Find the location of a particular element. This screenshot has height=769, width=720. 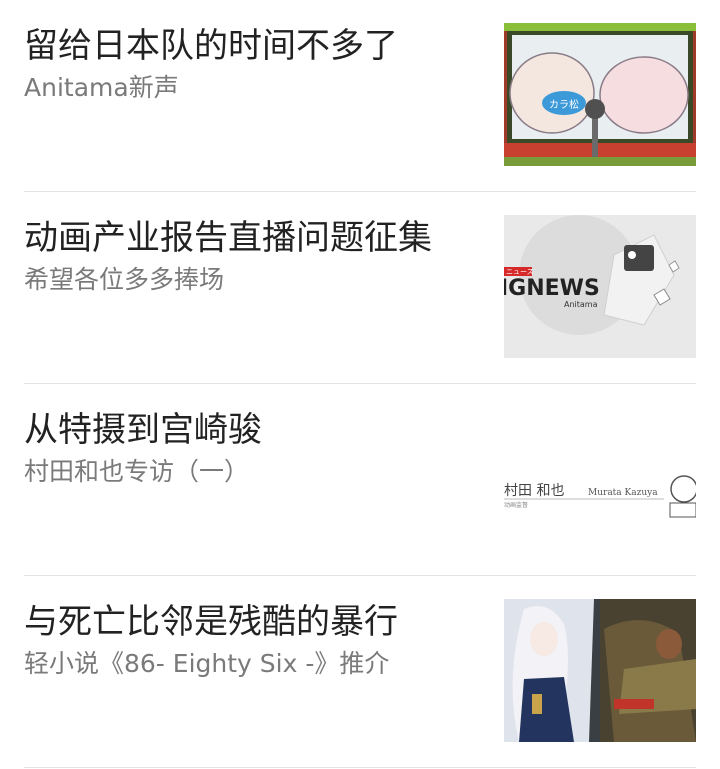

article-title: 留给日本队的时间不多了 is located at coordinates (254, 46).